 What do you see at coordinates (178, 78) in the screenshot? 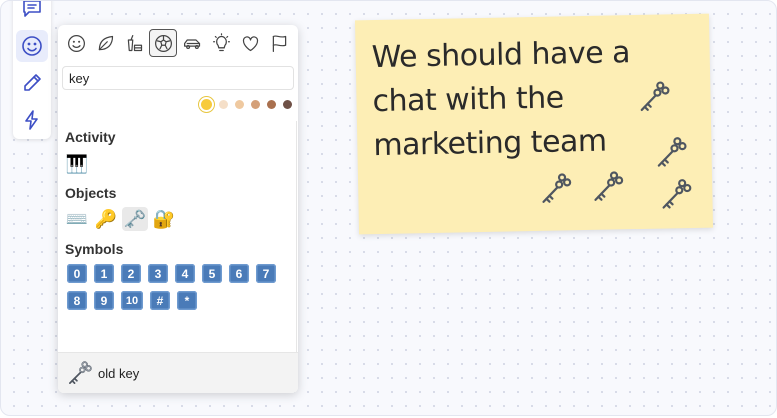
I see `emoji-search-input` at bounding box center [178, 78].